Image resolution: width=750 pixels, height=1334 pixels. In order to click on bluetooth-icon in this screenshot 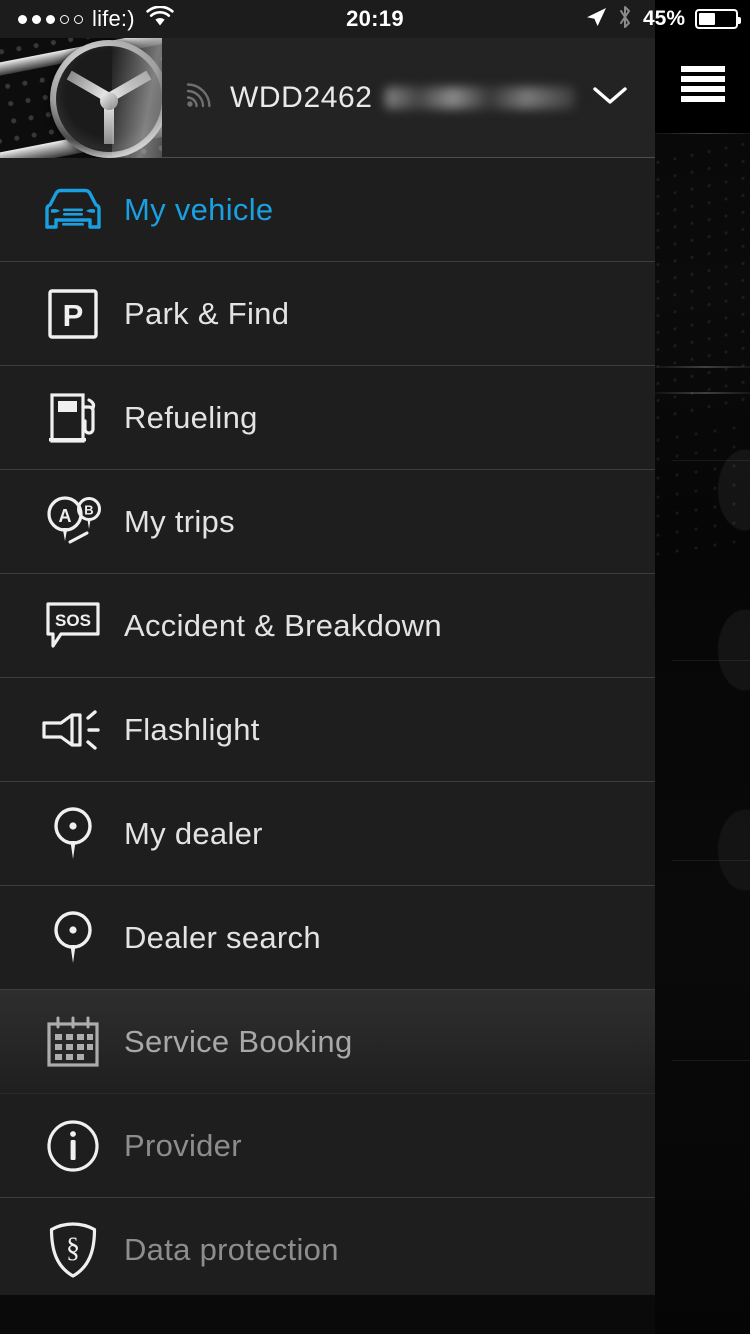, I will do `click(625, 19)`.